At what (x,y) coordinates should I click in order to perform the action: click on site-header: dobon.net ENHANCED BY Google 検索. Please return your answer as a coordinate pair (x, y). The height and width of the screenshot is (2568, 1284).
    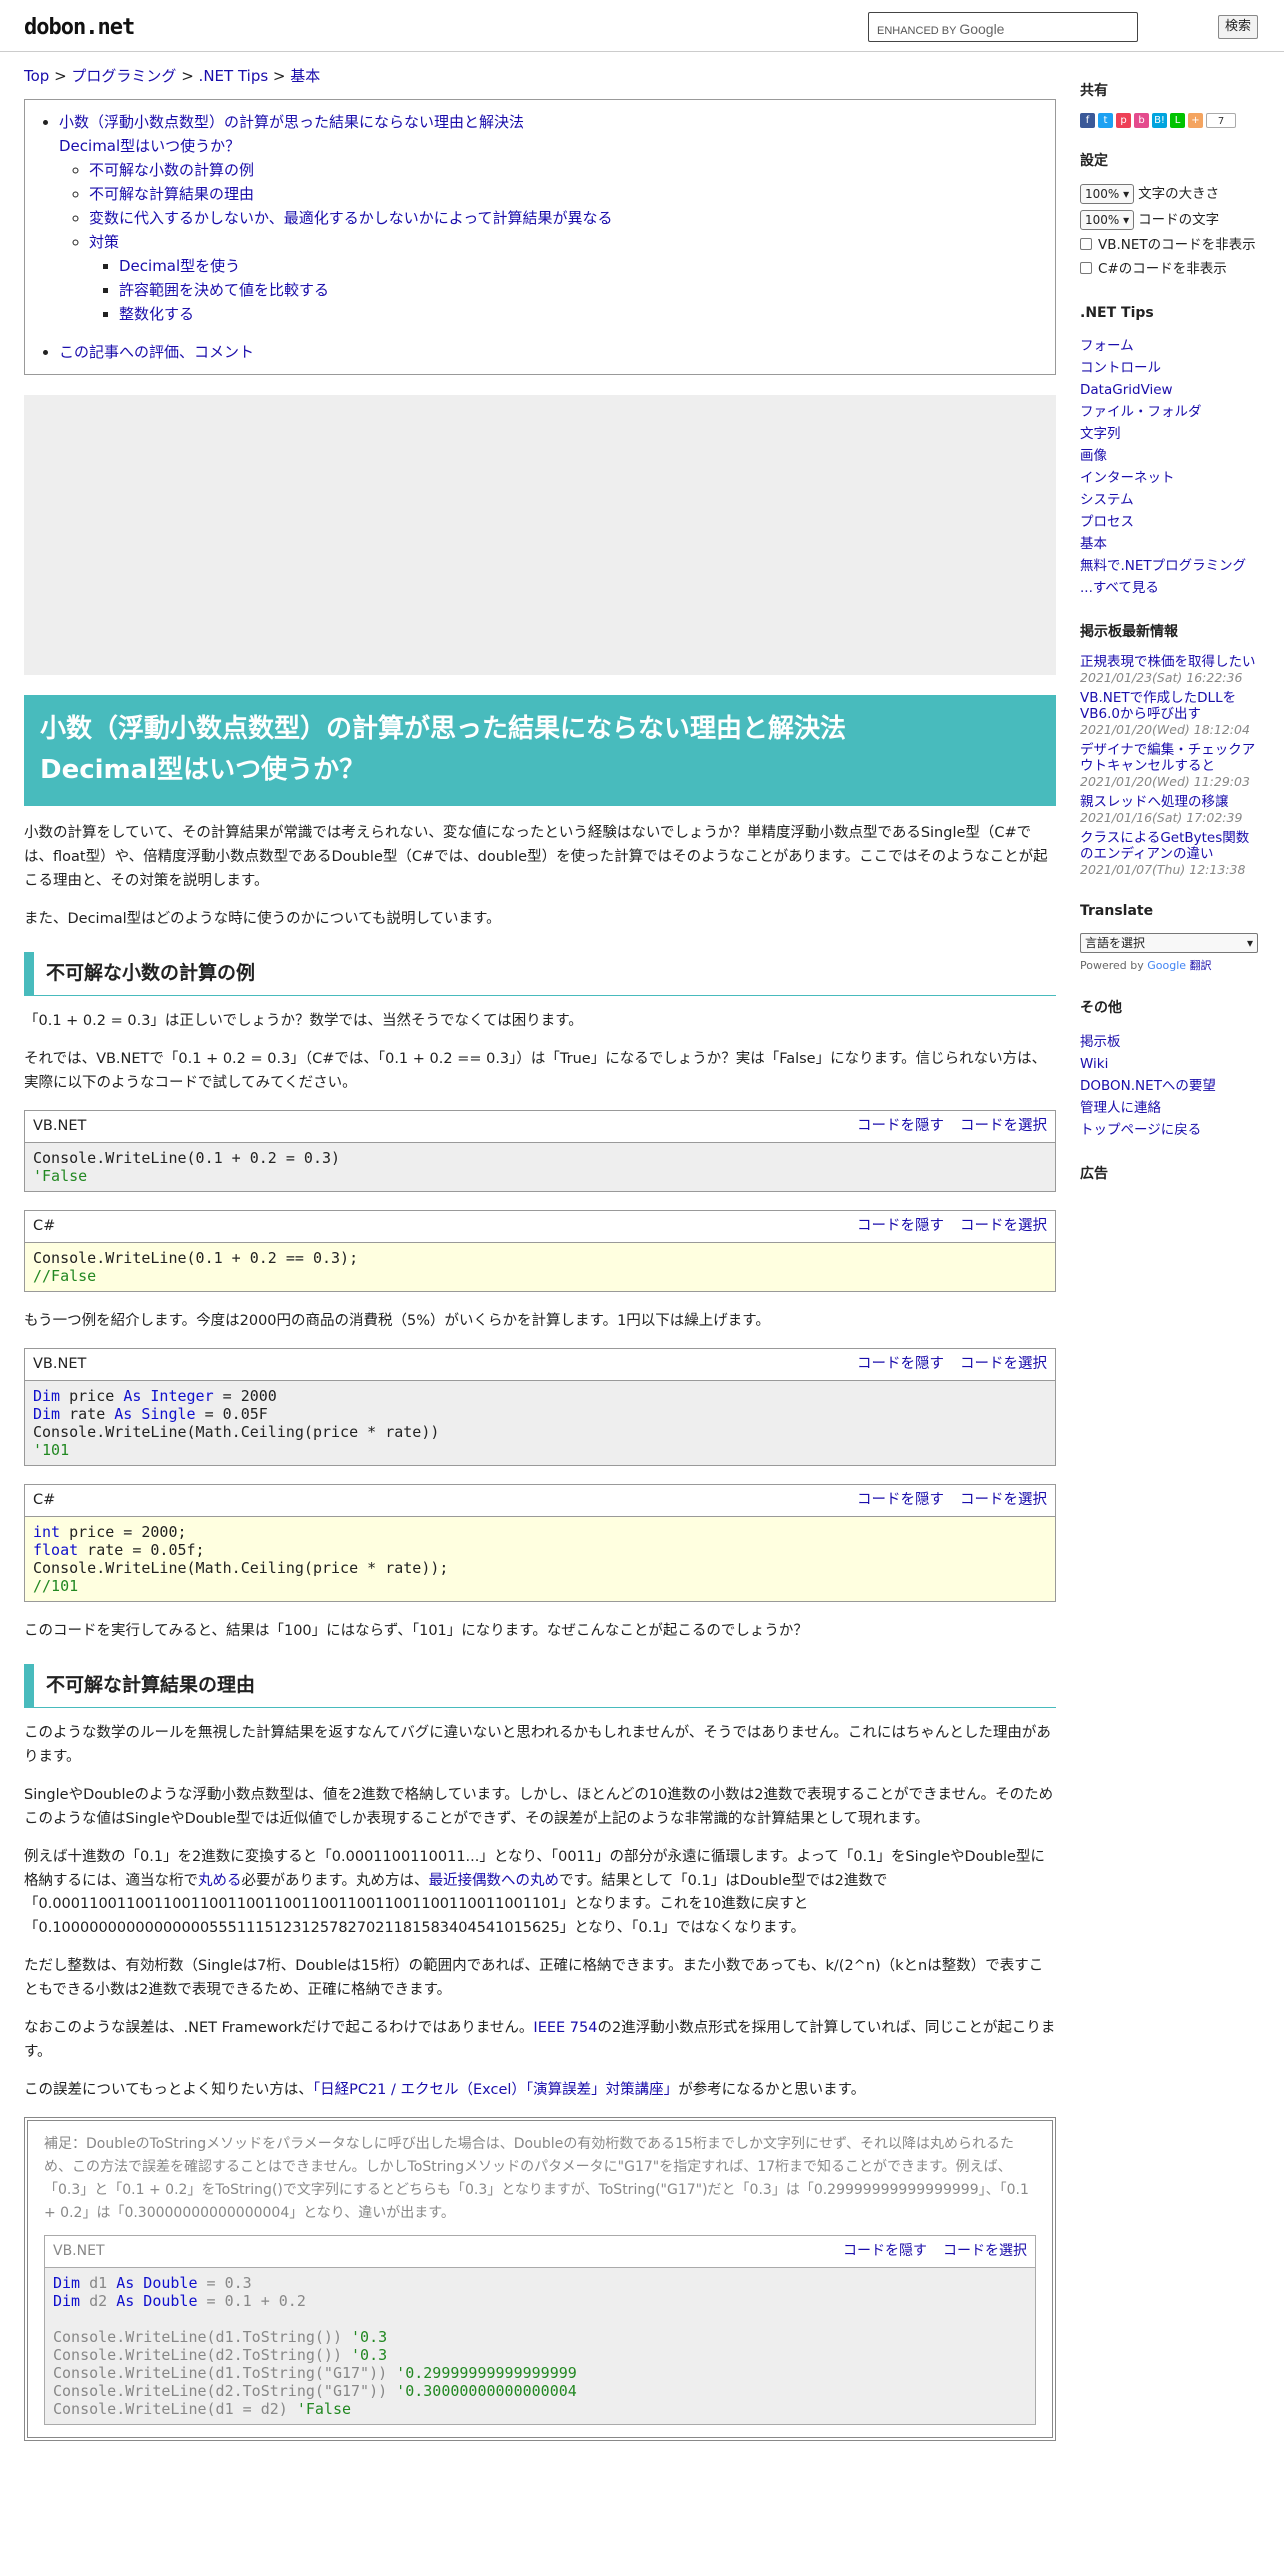
    Looking at the image, I should click on (642, 26).